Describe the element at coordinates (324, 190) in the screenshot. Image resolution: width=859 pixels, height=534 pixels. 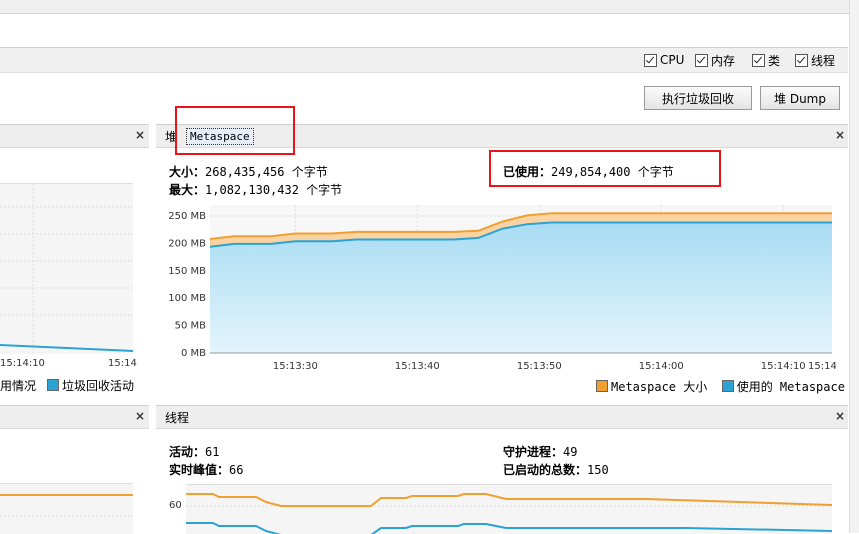
I see `max-unit: 个字节` at that location.